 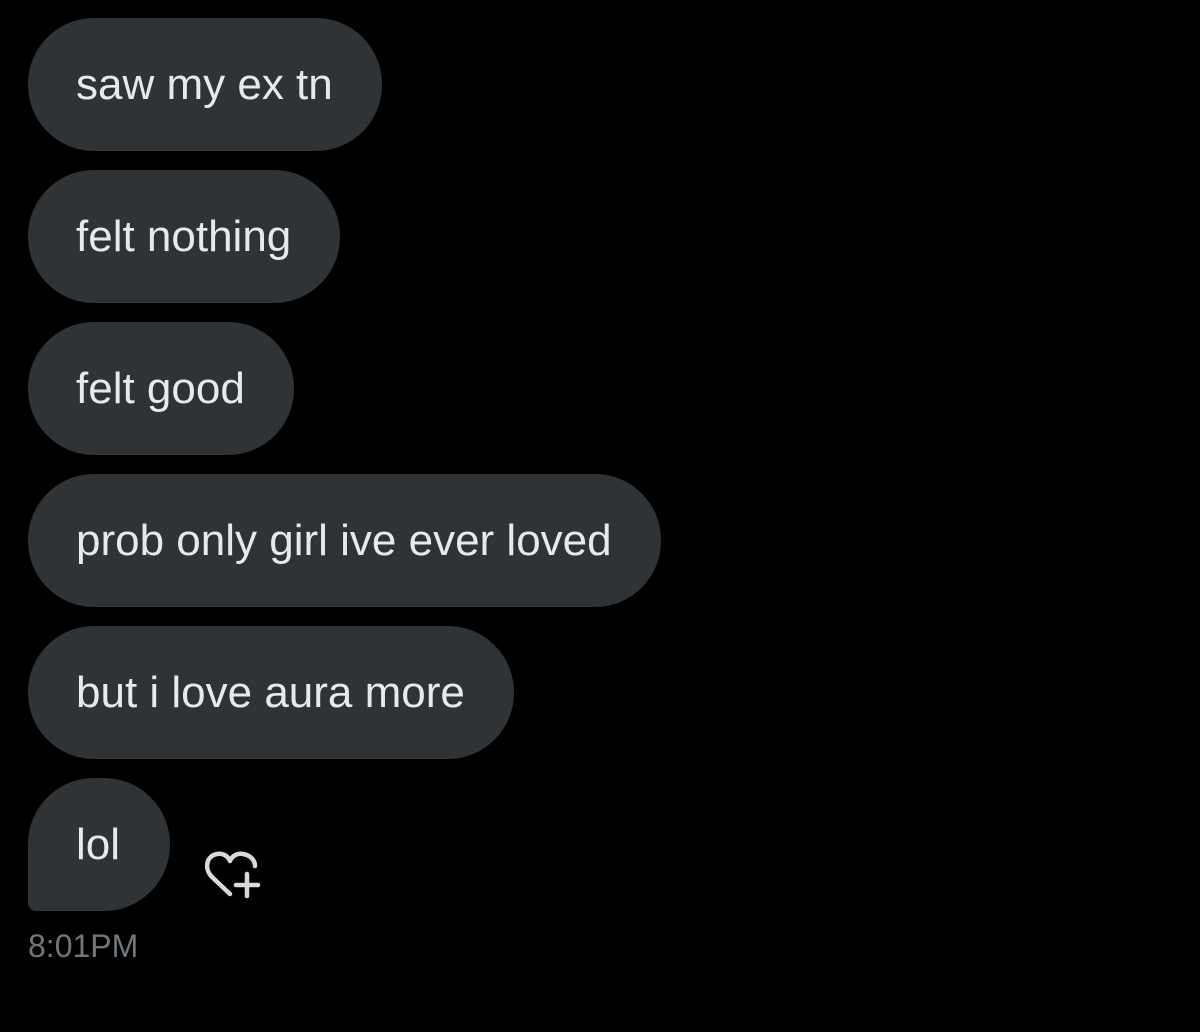 I want to click on add-reaction-button, so click(x=233, y=874).